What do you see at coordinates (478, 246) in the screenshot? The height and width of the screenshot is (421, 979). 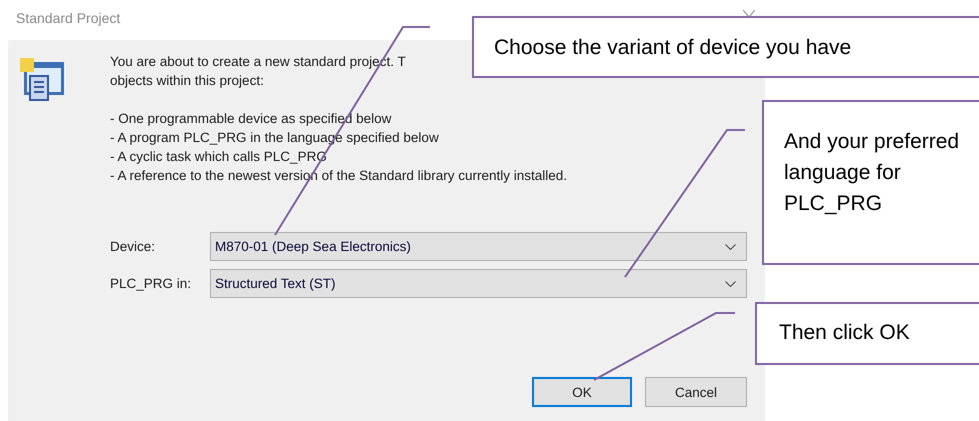 I see `dropdown: M870-01 (Deep Sea Electronics)` at bounding box center [478, 246].